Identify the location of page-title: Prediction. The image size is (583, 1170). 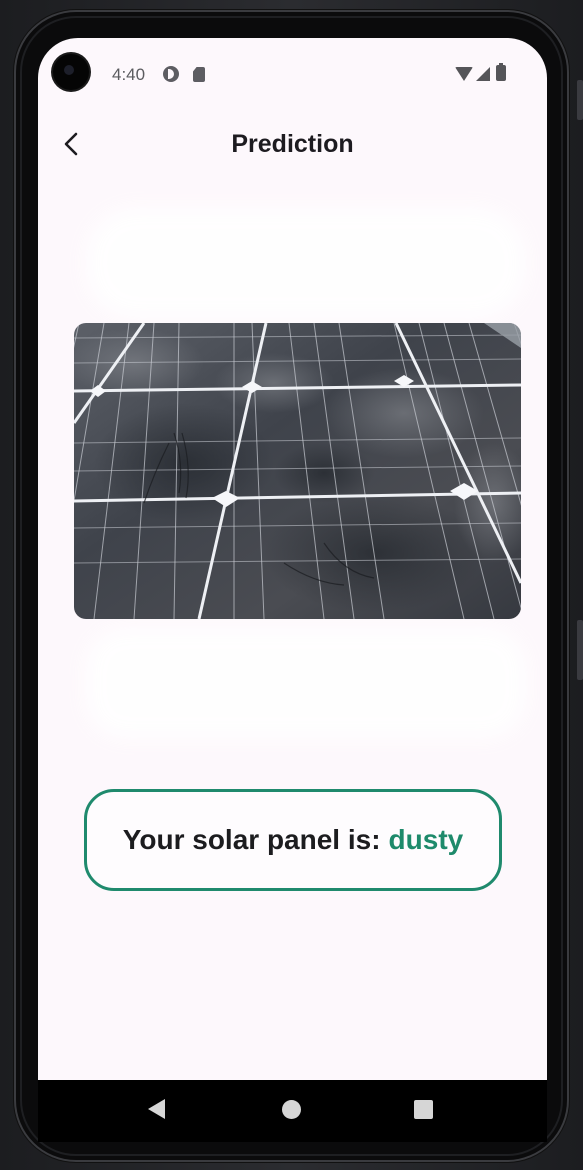
(292, 144).